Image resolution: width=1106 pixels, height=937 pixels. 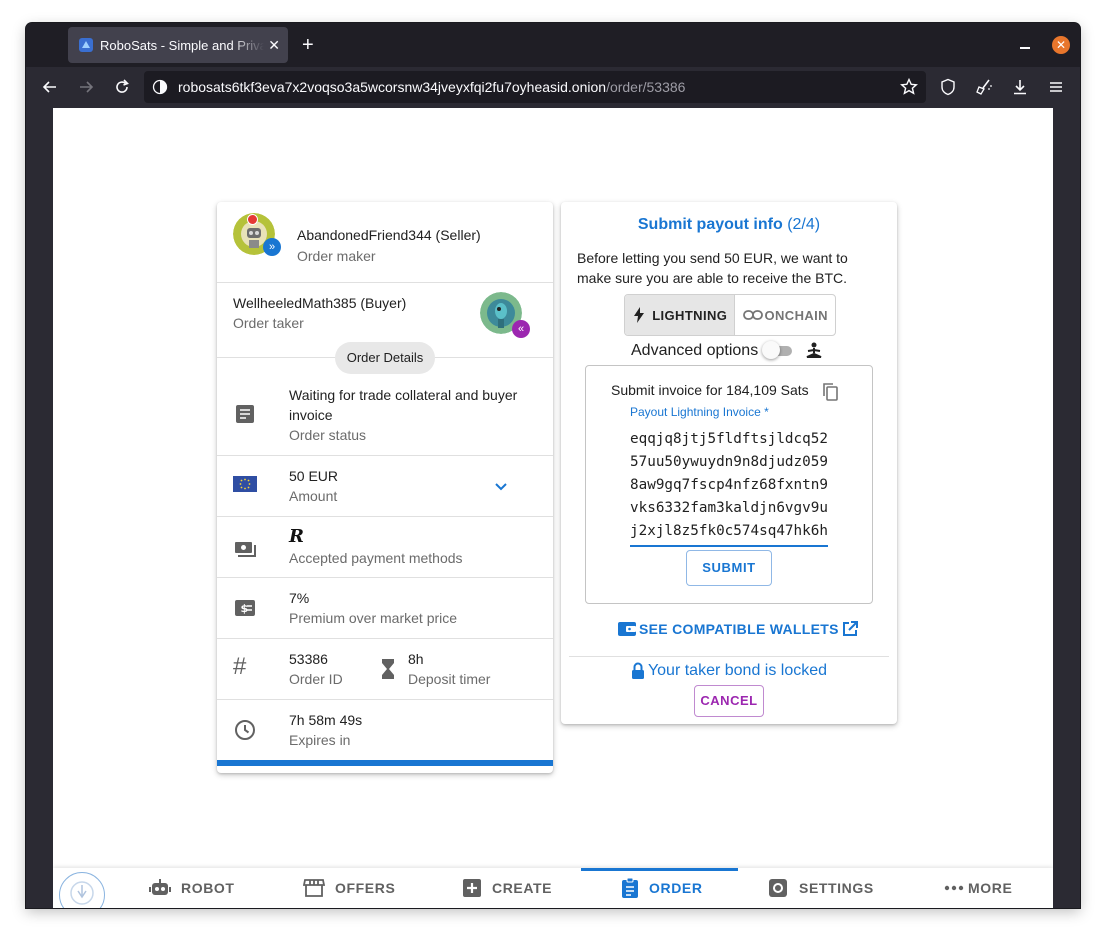 I want to click on payment-methods-label: Accepted payment methods, so click(x=376, y=558).